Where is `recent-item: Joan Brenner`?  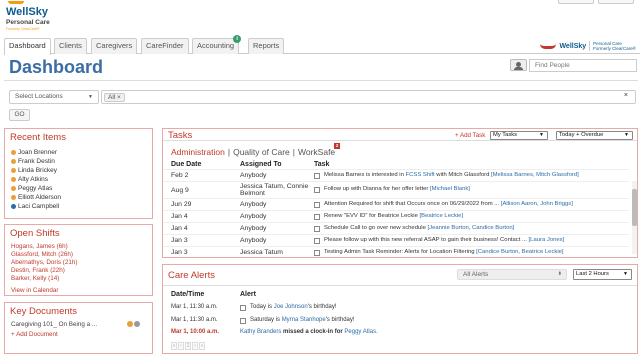
recent-item: Joan Brenner is located at coordinates (34, 152).